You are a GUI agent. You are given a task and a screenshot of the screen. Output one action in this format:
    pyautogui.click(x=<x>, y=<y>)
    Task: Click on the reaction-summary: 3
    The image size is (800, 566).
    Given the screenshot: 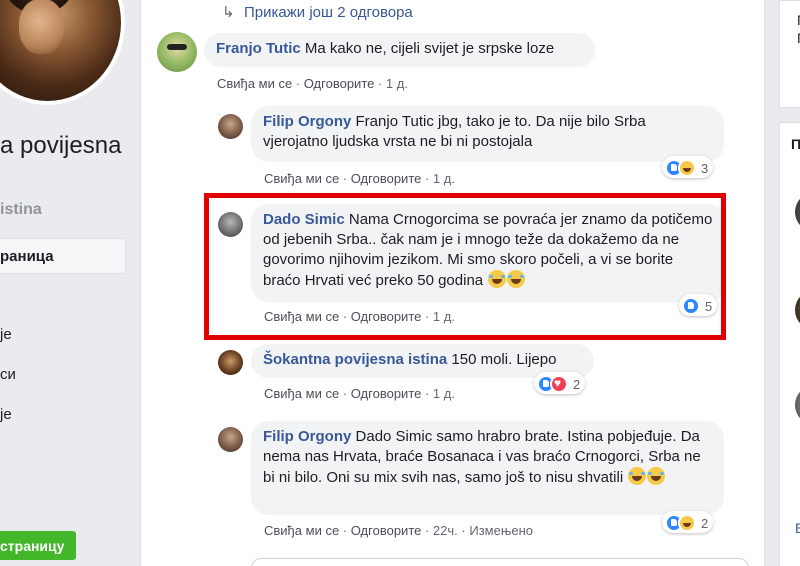 What is the action you would take?
    pyautogui.click(x=688, y=167)
    